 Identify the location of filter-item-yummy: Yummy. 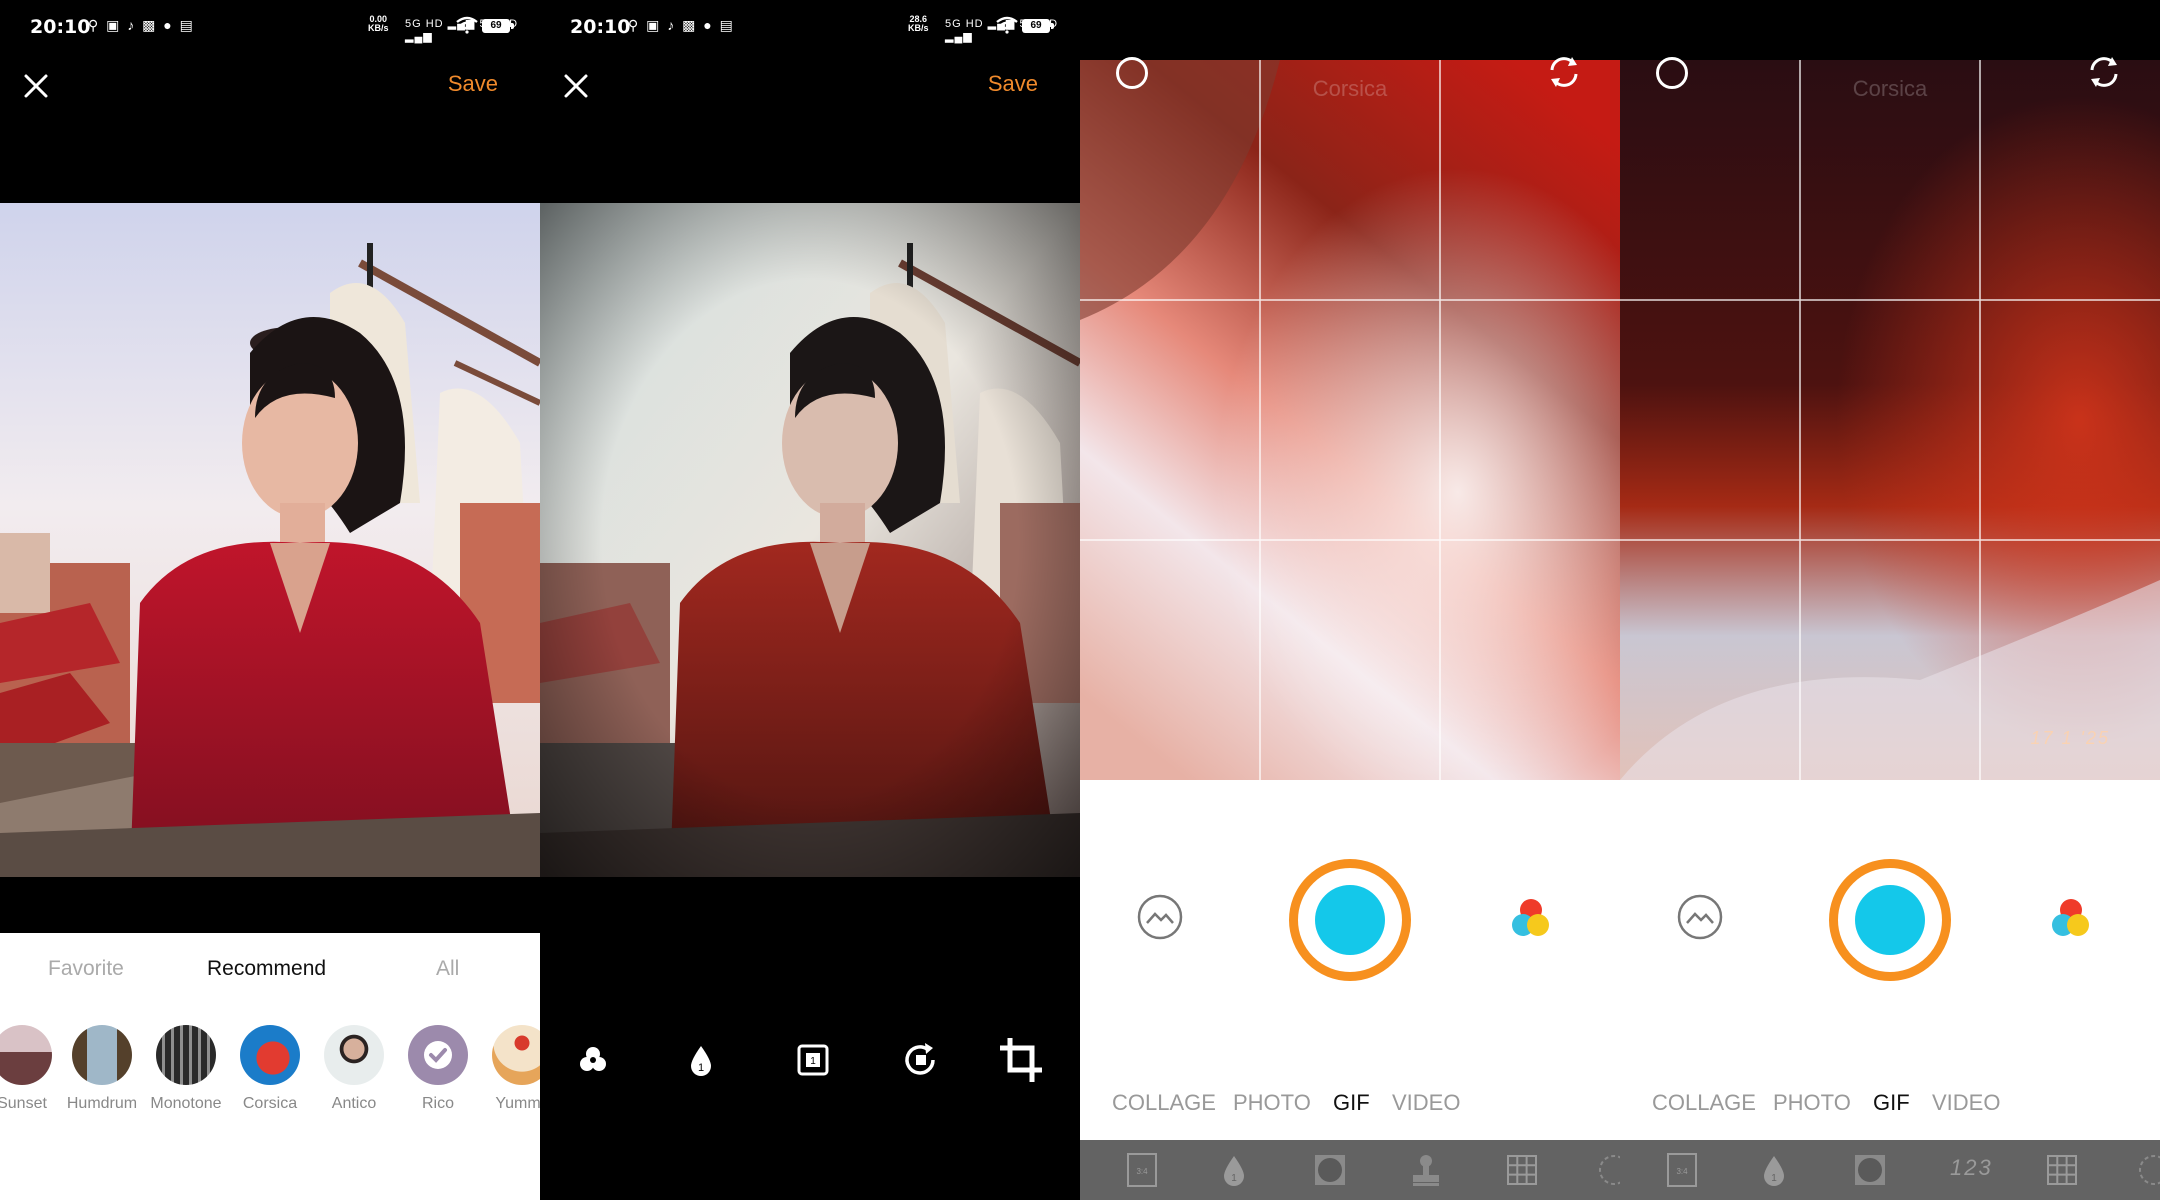
(510, 1069).